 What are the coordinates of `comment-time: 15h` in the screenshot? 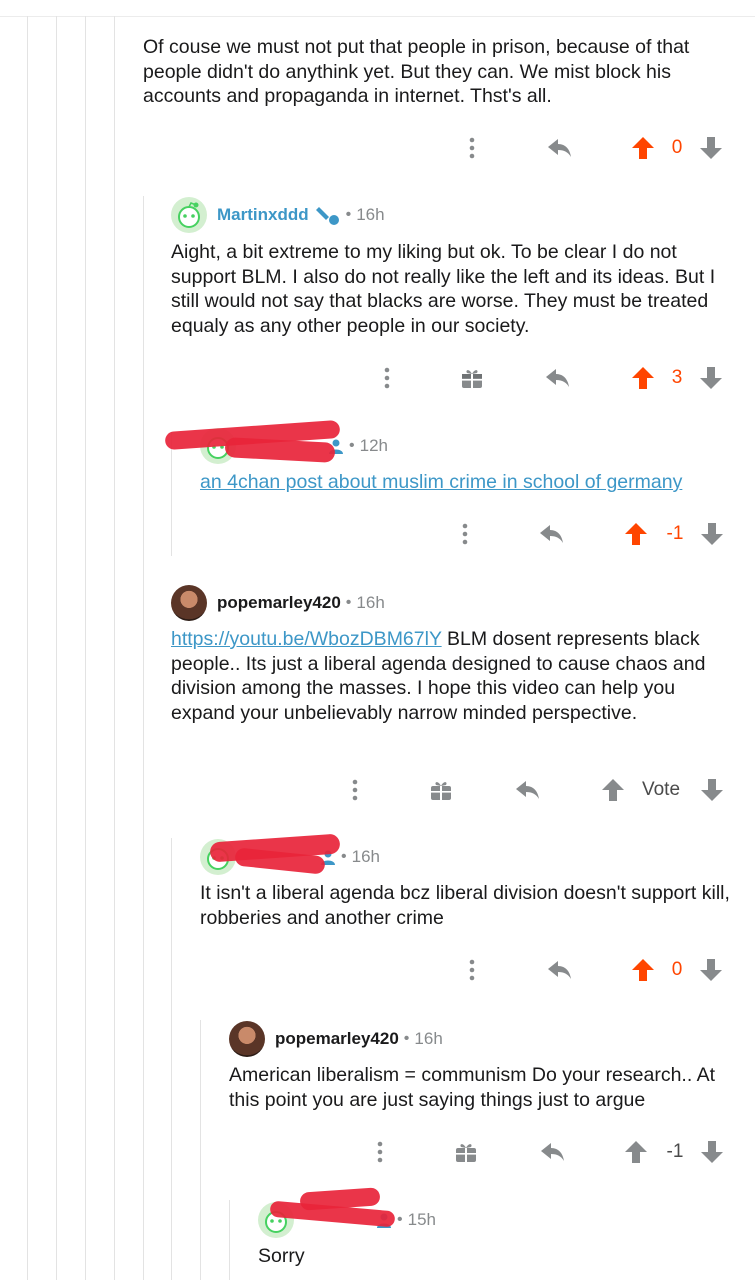 It's located at (421, 1219).